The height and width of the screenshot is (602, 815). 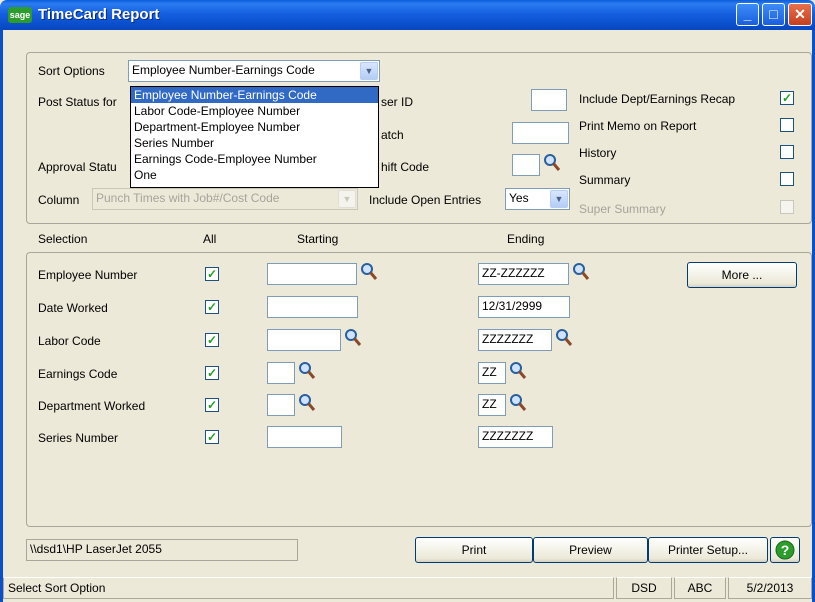 I want to click on include-recap-checkbox: ✓, so click(x=787, y=98).